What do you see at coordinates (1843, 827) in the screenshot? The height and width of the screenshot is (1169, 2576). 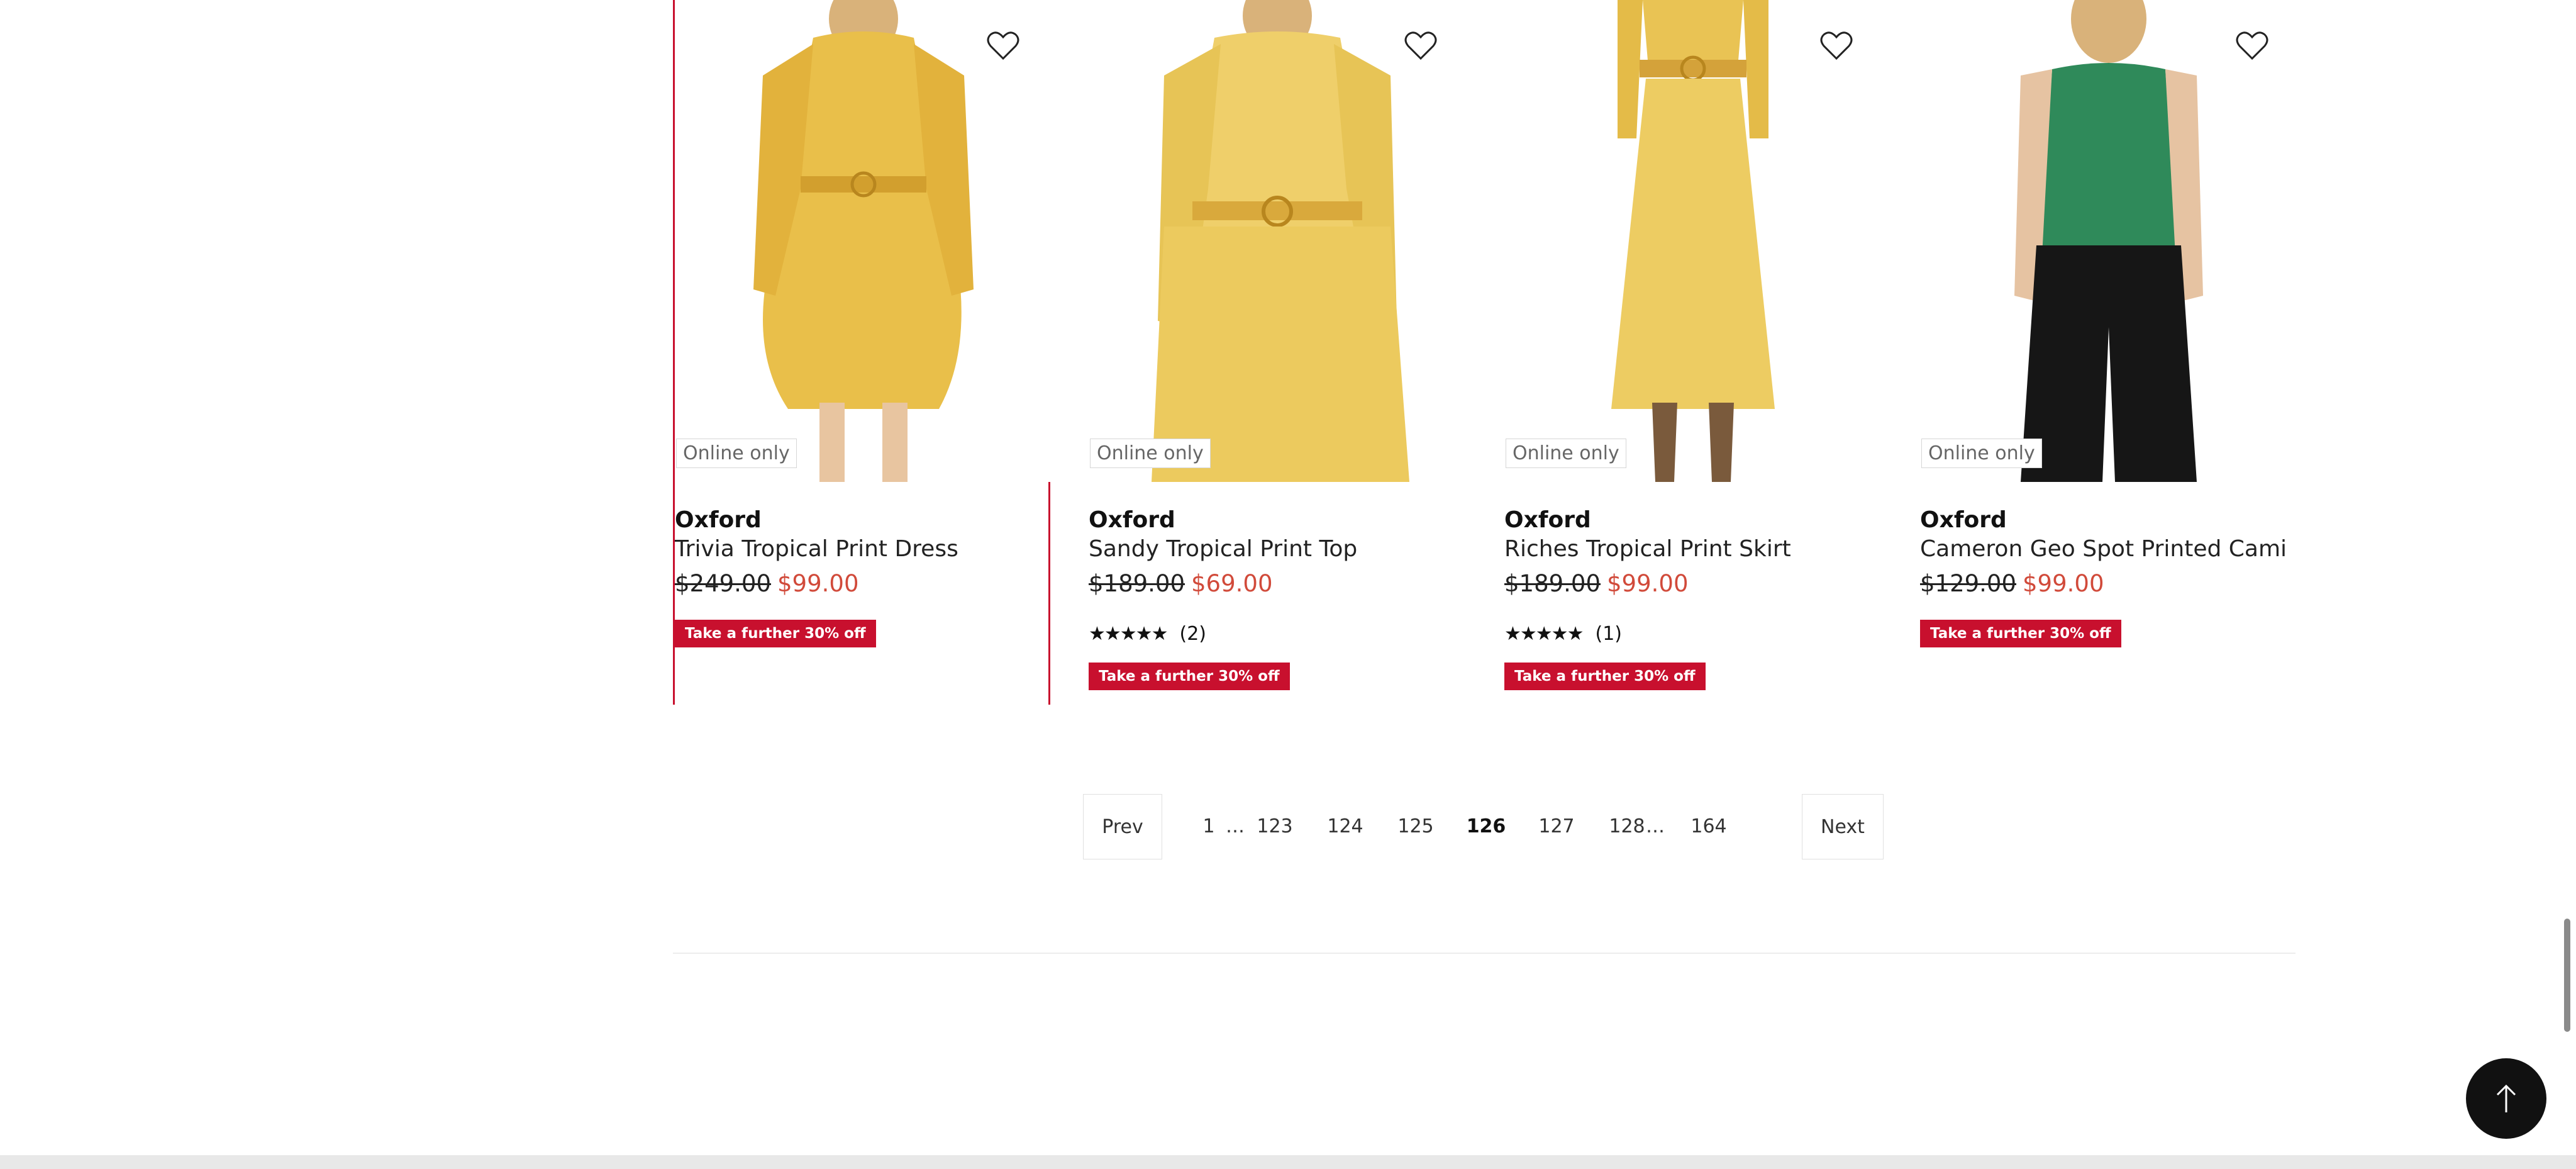 I see `next-page-button: Next` at bounding box center [1843, 827].